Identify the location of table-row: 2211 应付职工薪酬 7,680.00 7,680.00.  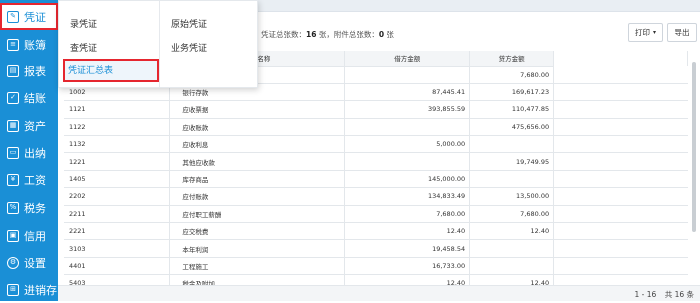
(376, 214).